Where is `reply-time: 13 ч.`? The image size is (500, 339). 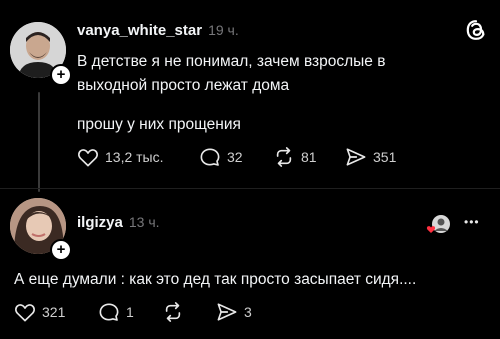
reply-time: 13 ч. is located at coordinates (144, 222).